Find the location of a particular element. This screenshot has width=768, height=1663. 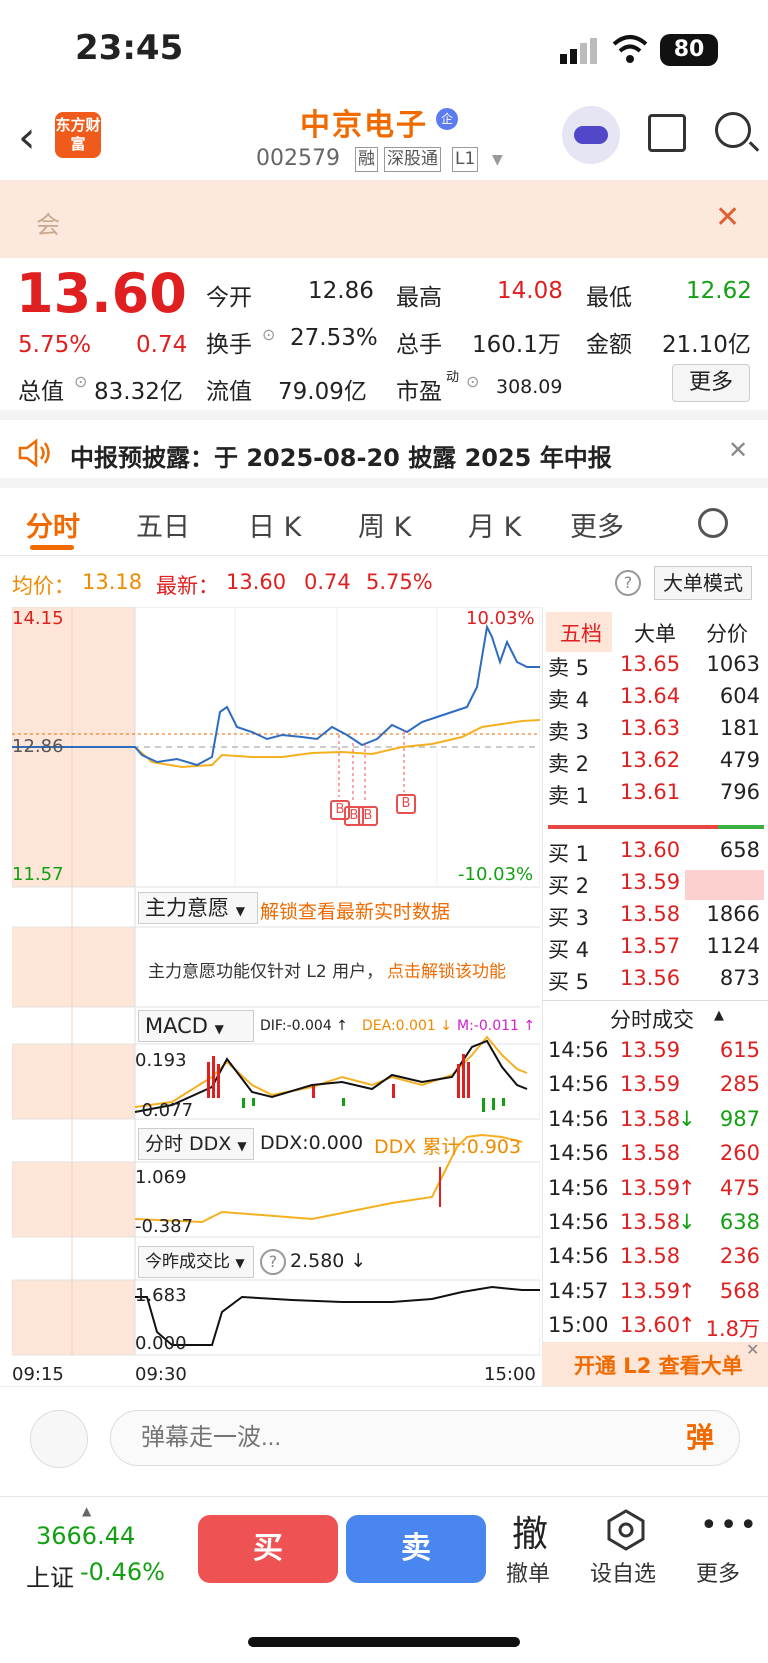

tab-price-distribution: 分价 is located at coordinates (727, 633).